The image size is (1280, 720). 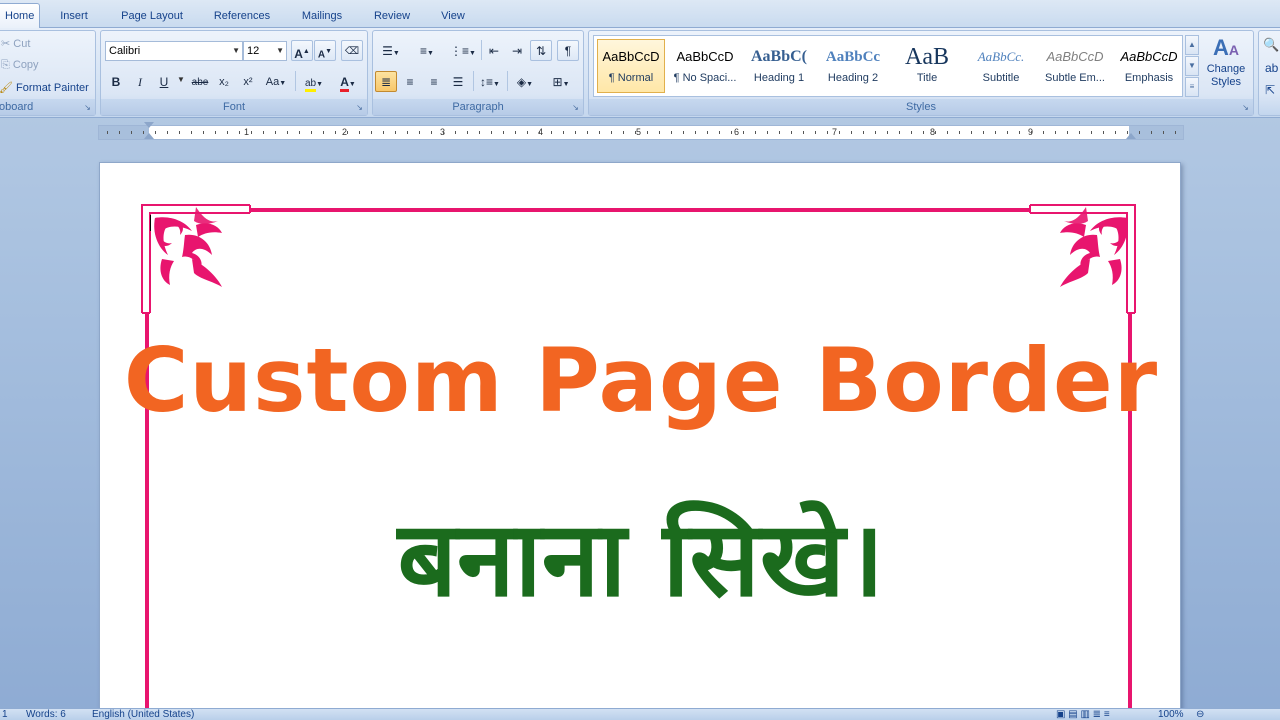 I want to click on highlight-color-button: ab▼, so click(x=314, y=81).